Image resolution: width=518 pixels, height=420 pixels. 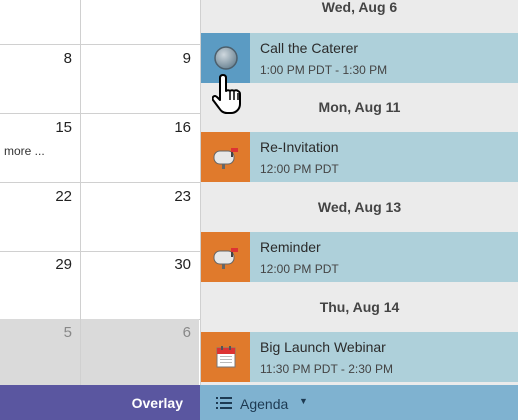 I want to click on calendar-week-row: 5 6, so click(x=100, y=352).